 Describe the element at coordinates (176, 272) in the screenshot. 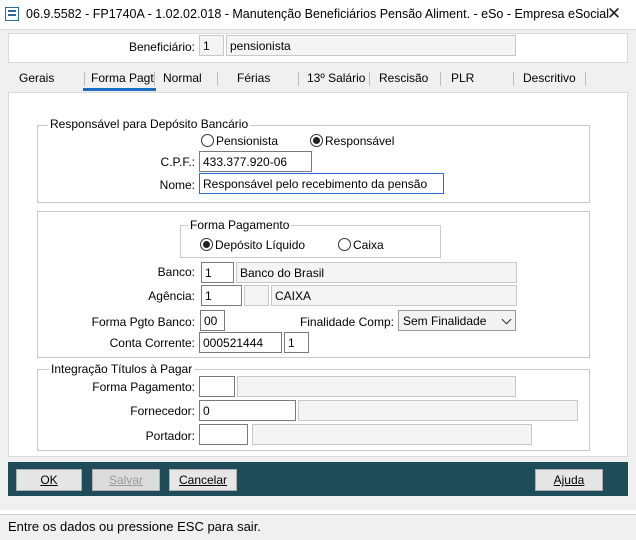

I see `banco-label: Banco:` at that location.